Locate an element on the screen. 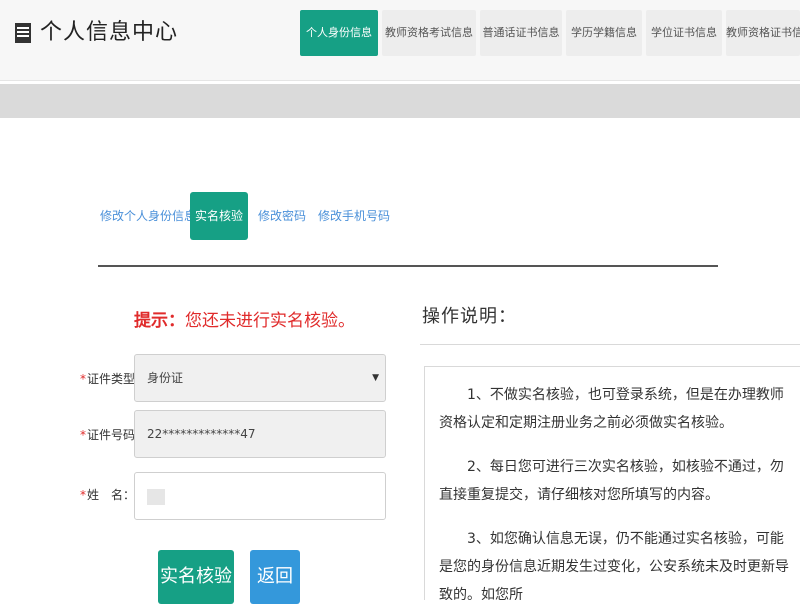  tab-teacher-exam: 教师资格考试信息 is located at coordinates (429, 33).